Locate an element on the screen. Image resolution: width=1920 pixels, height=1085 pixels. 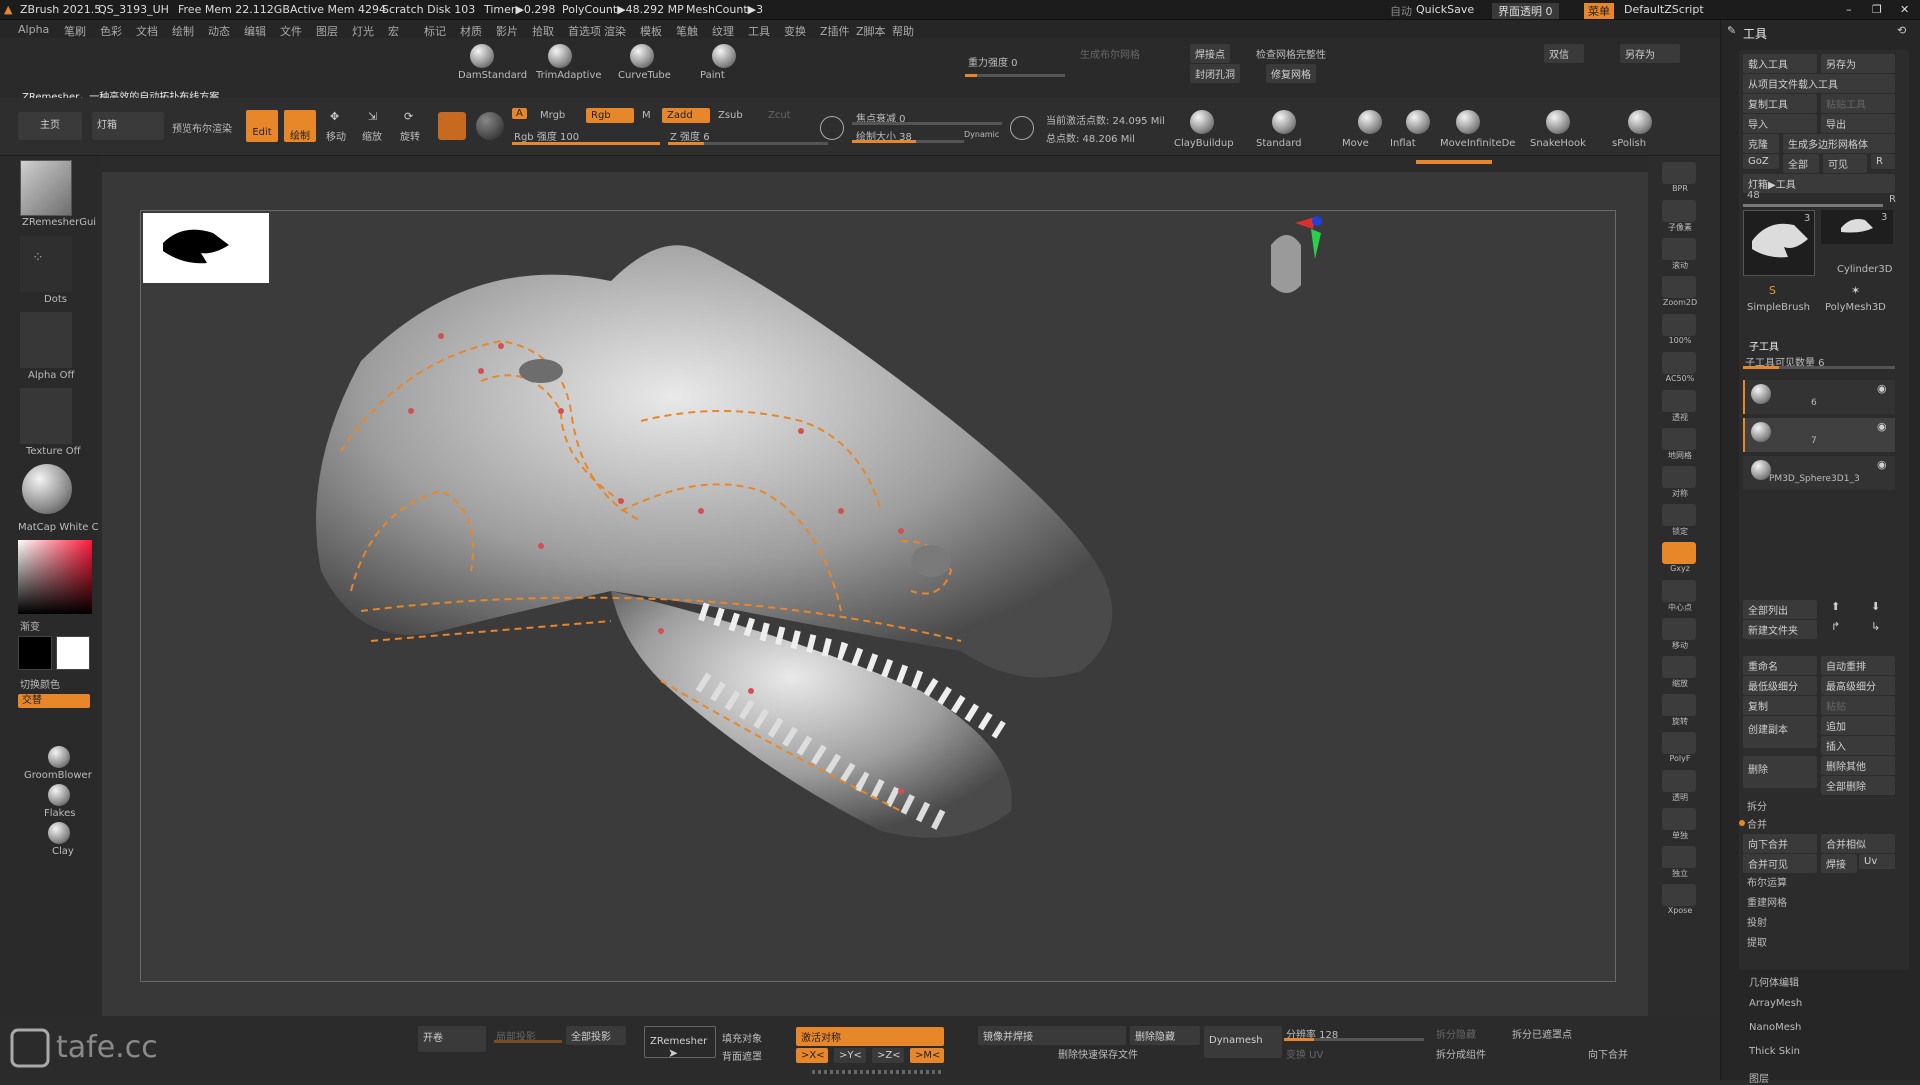
subtool-eye-icon-1: ◉ is located at coordinates (1882, 426).